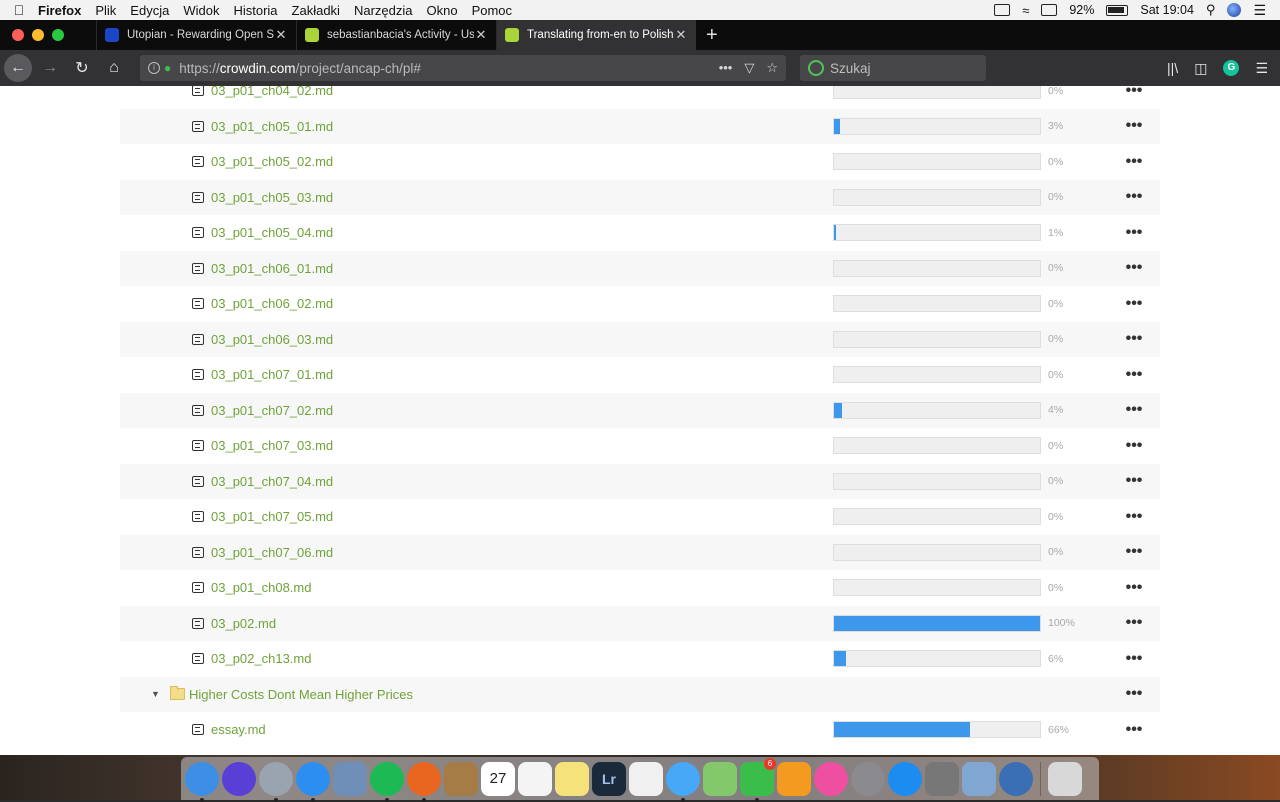 This screenshot has width=1280, height=802. What do you see at coordinates (640, 446) in the screenshot?
I see `file-row: 03_p01_ch07_03.md 0% •••` at bounding box center [640, 446].